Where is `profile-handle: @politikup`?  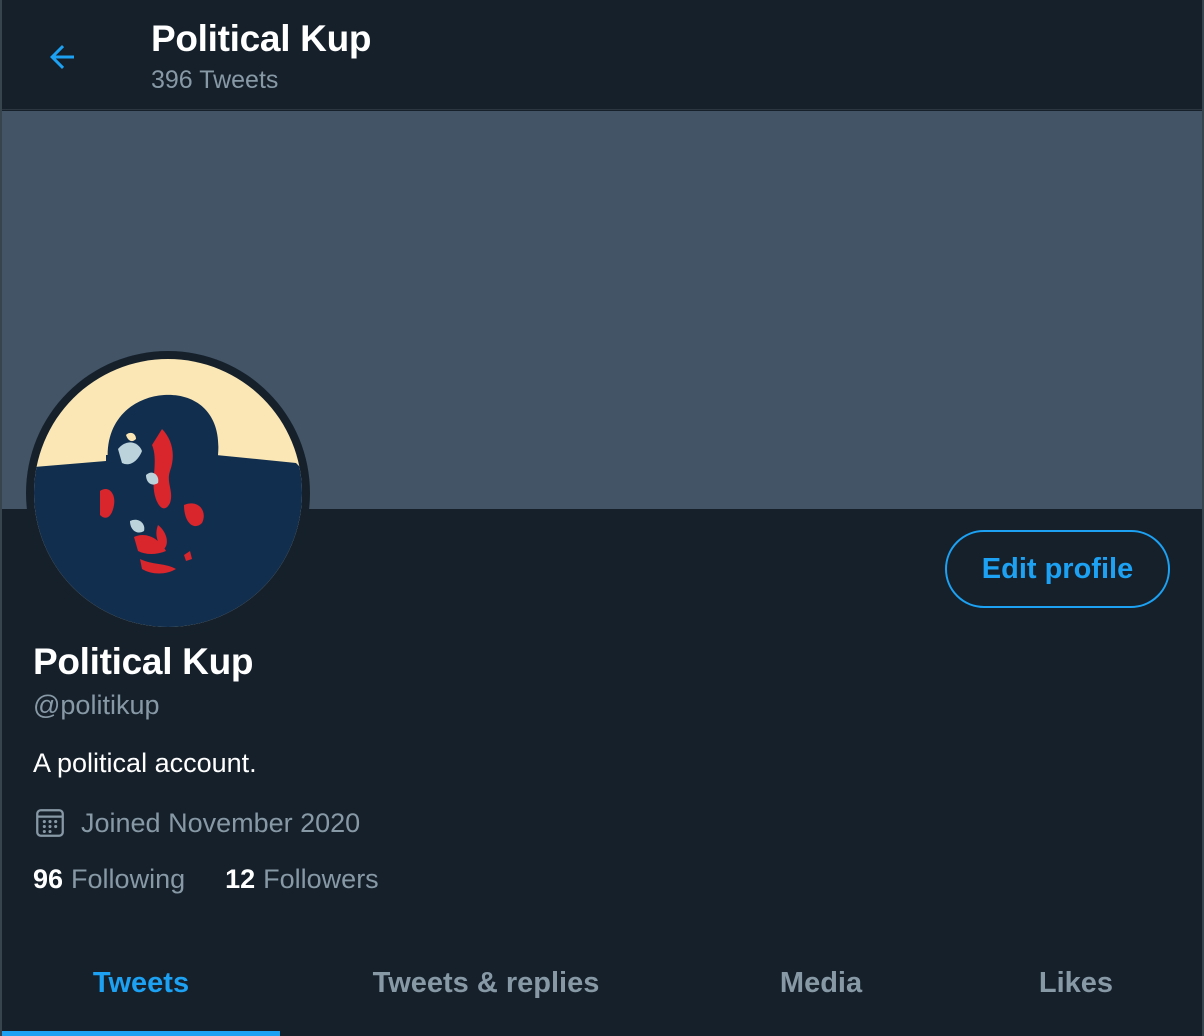
profile-handle: @politikup is located at coordinates (96, 705).